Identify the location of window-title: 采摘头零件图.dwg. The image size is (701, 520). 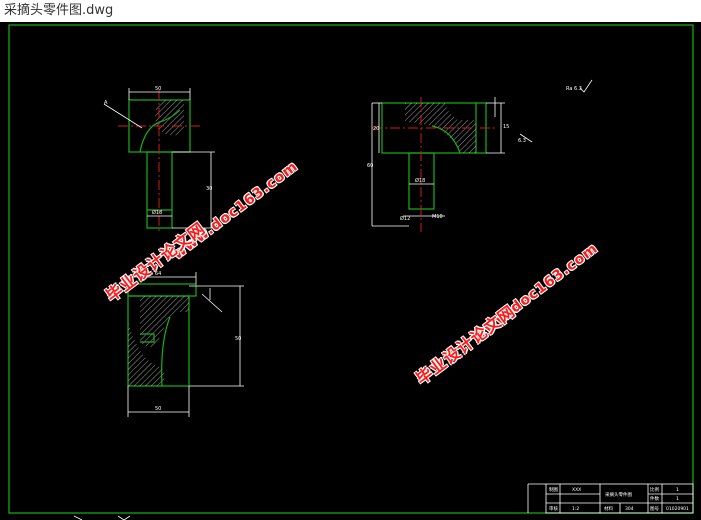
(350, 11).